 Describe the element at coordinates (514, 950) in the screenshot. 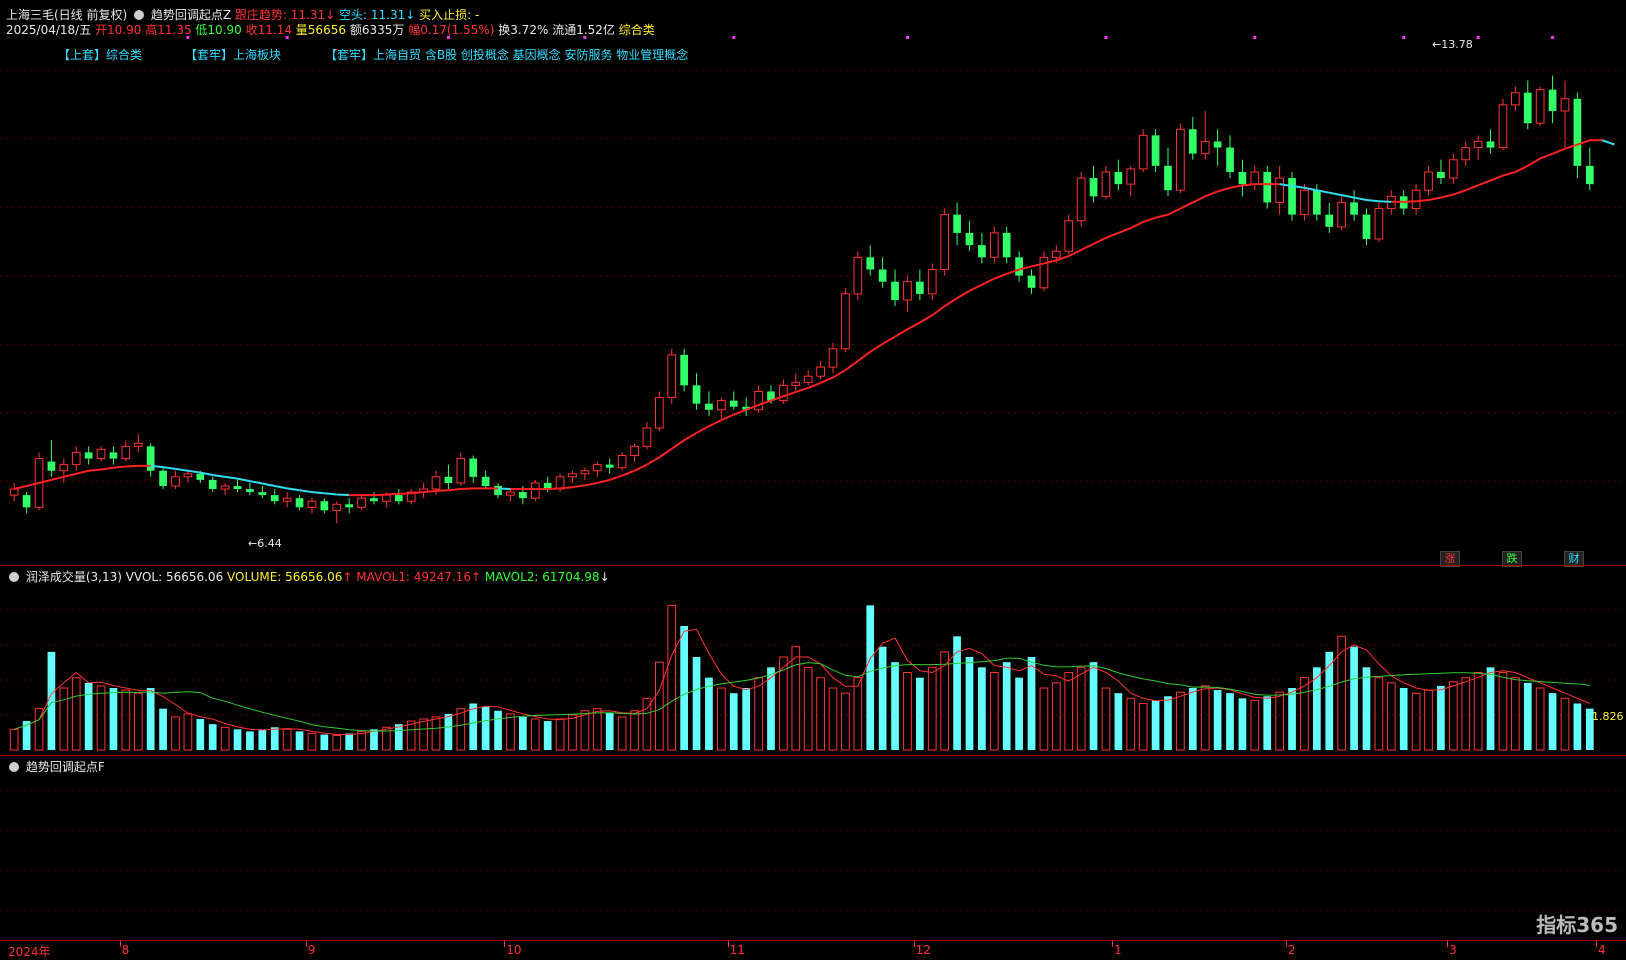

I see `axis-month-label: 10` at that location.